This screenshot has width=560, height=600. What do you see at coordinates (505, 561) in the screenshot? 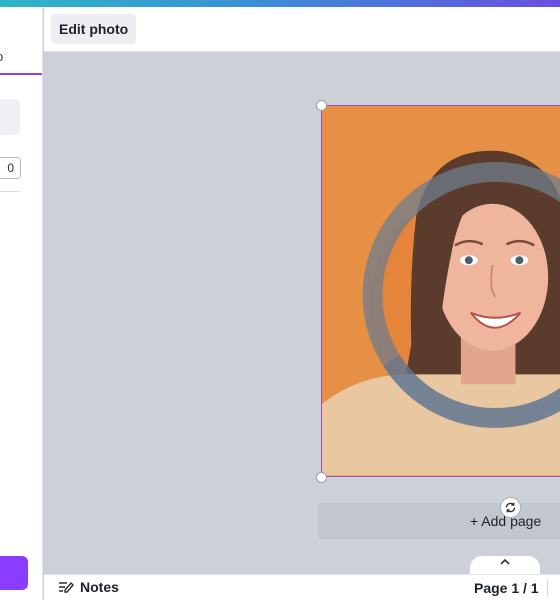
I see `chevron-up-icon` at bounding box center [505, 561].